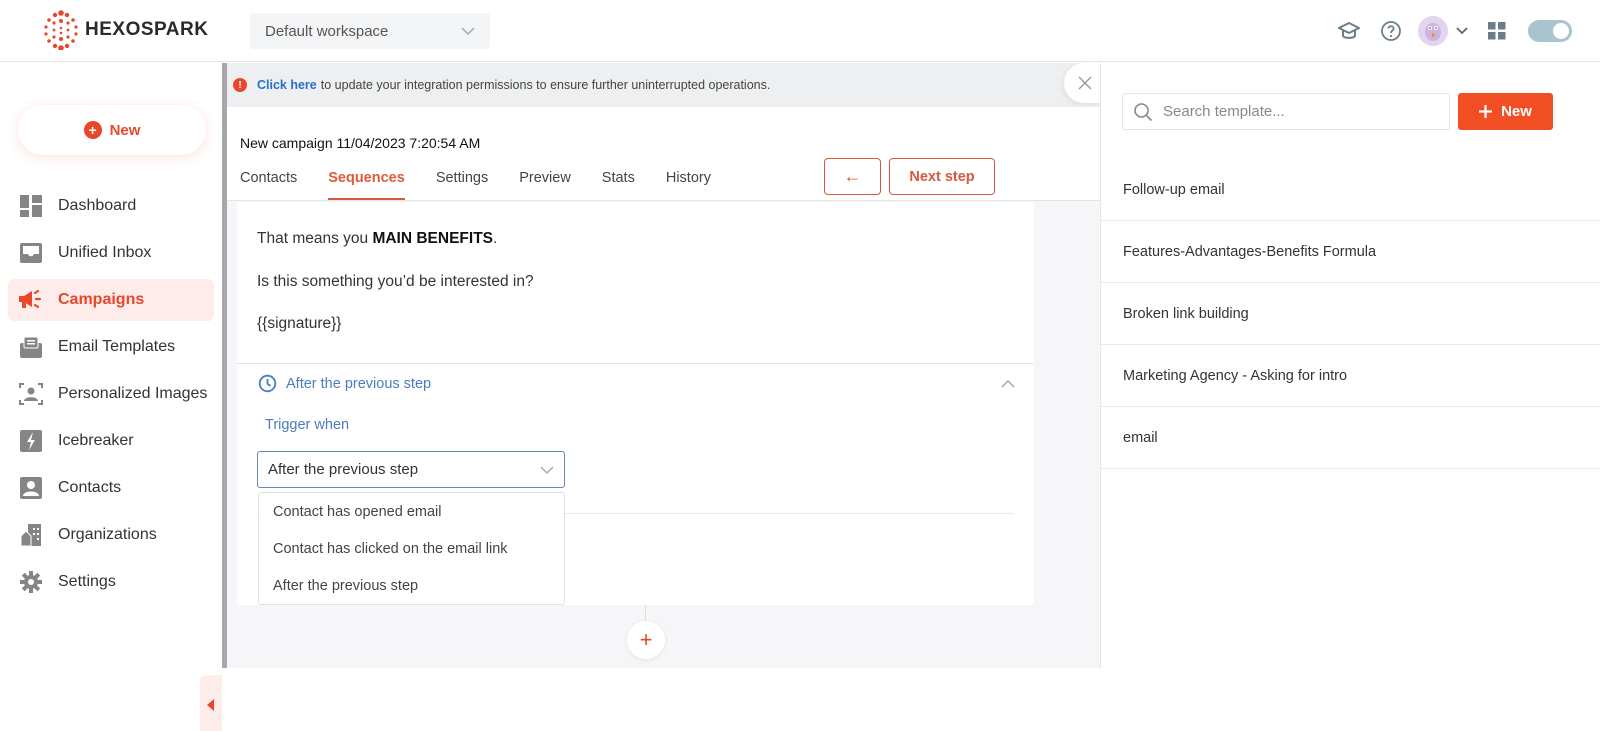 This screenshot has width=1600, height=731. I want to click on sidebar-item-label: Organizations, so click(107, 534).